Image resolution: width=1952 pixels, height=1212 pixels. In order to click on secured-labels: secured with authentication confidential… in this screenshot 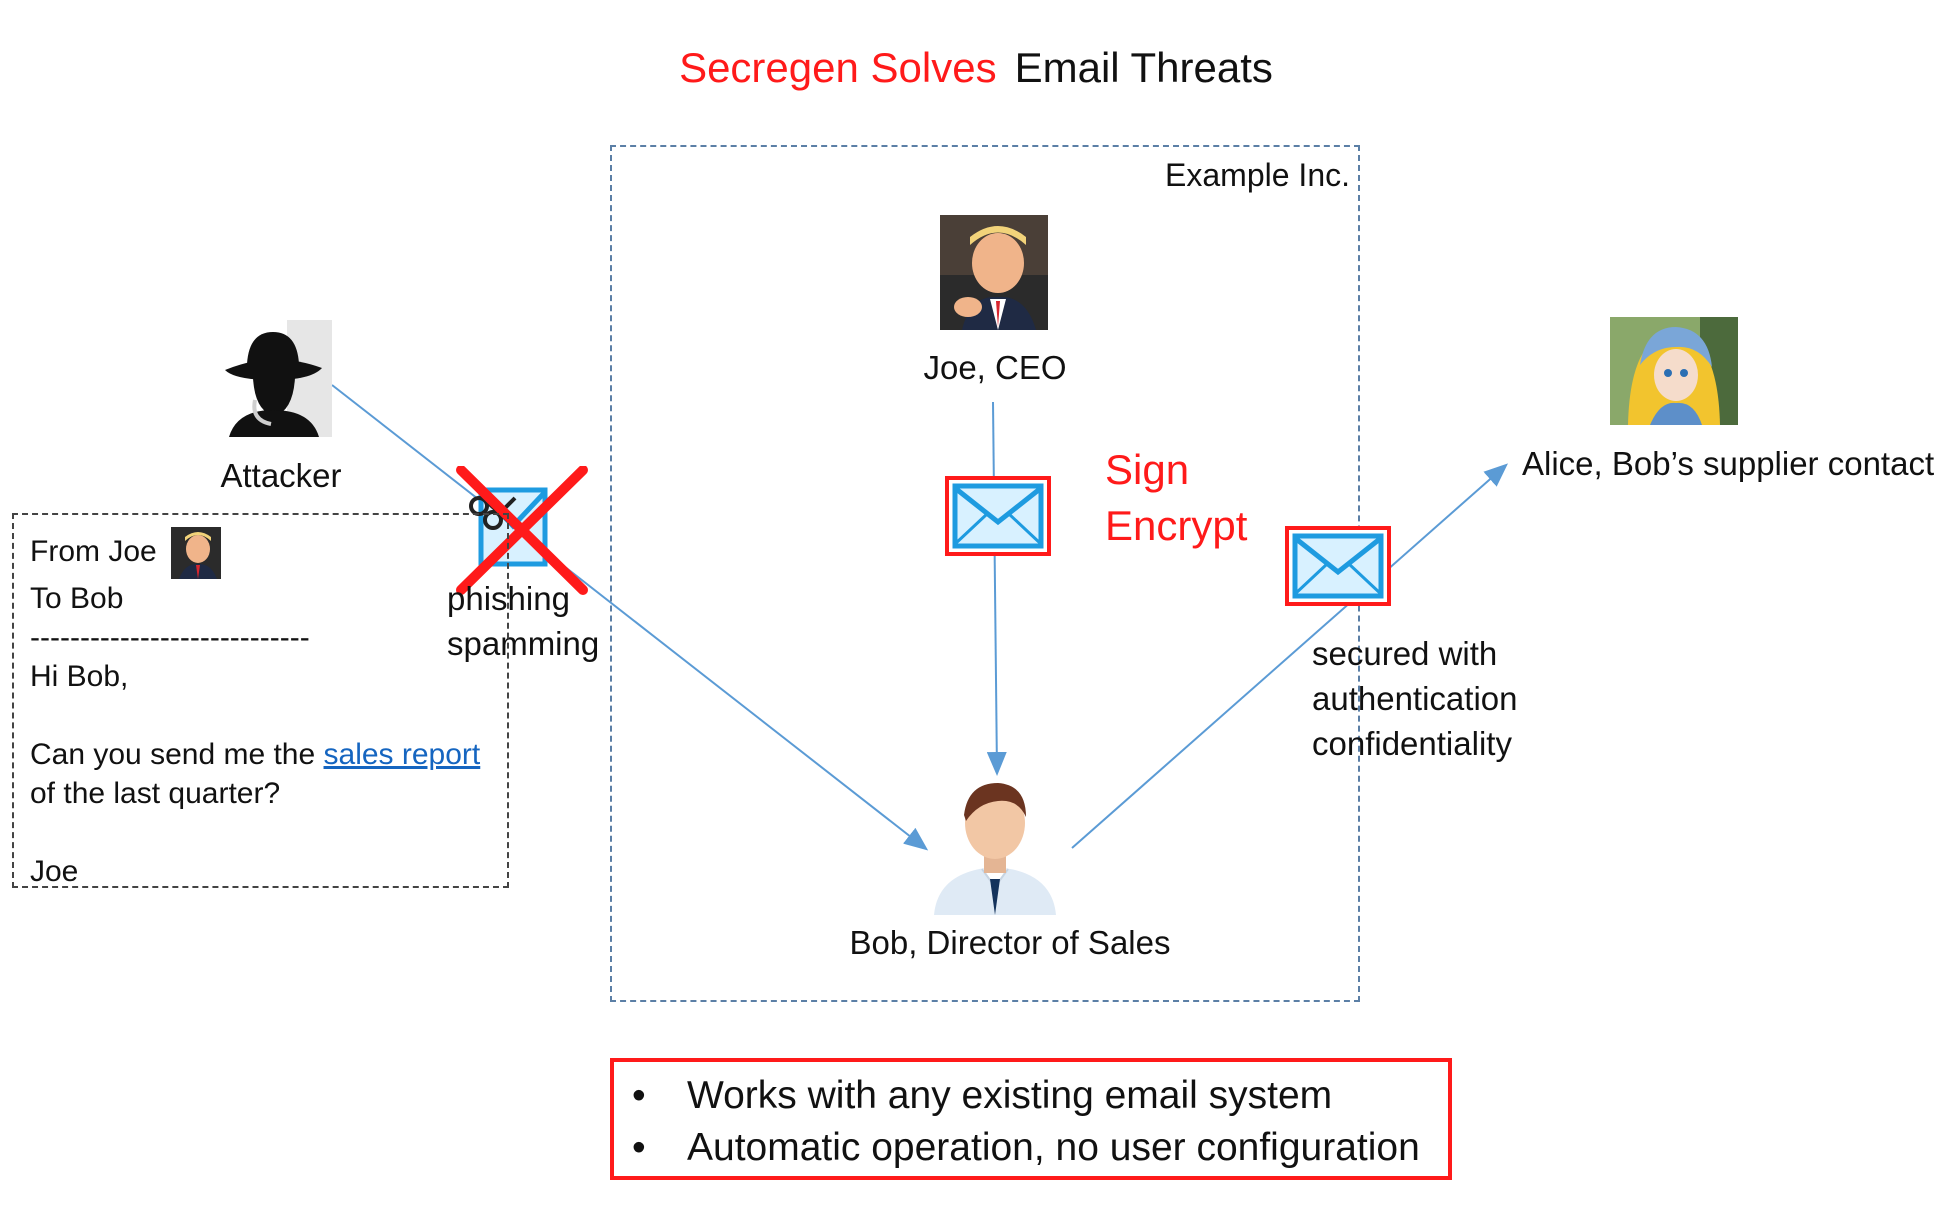, I will do `click(1415, 698)`.